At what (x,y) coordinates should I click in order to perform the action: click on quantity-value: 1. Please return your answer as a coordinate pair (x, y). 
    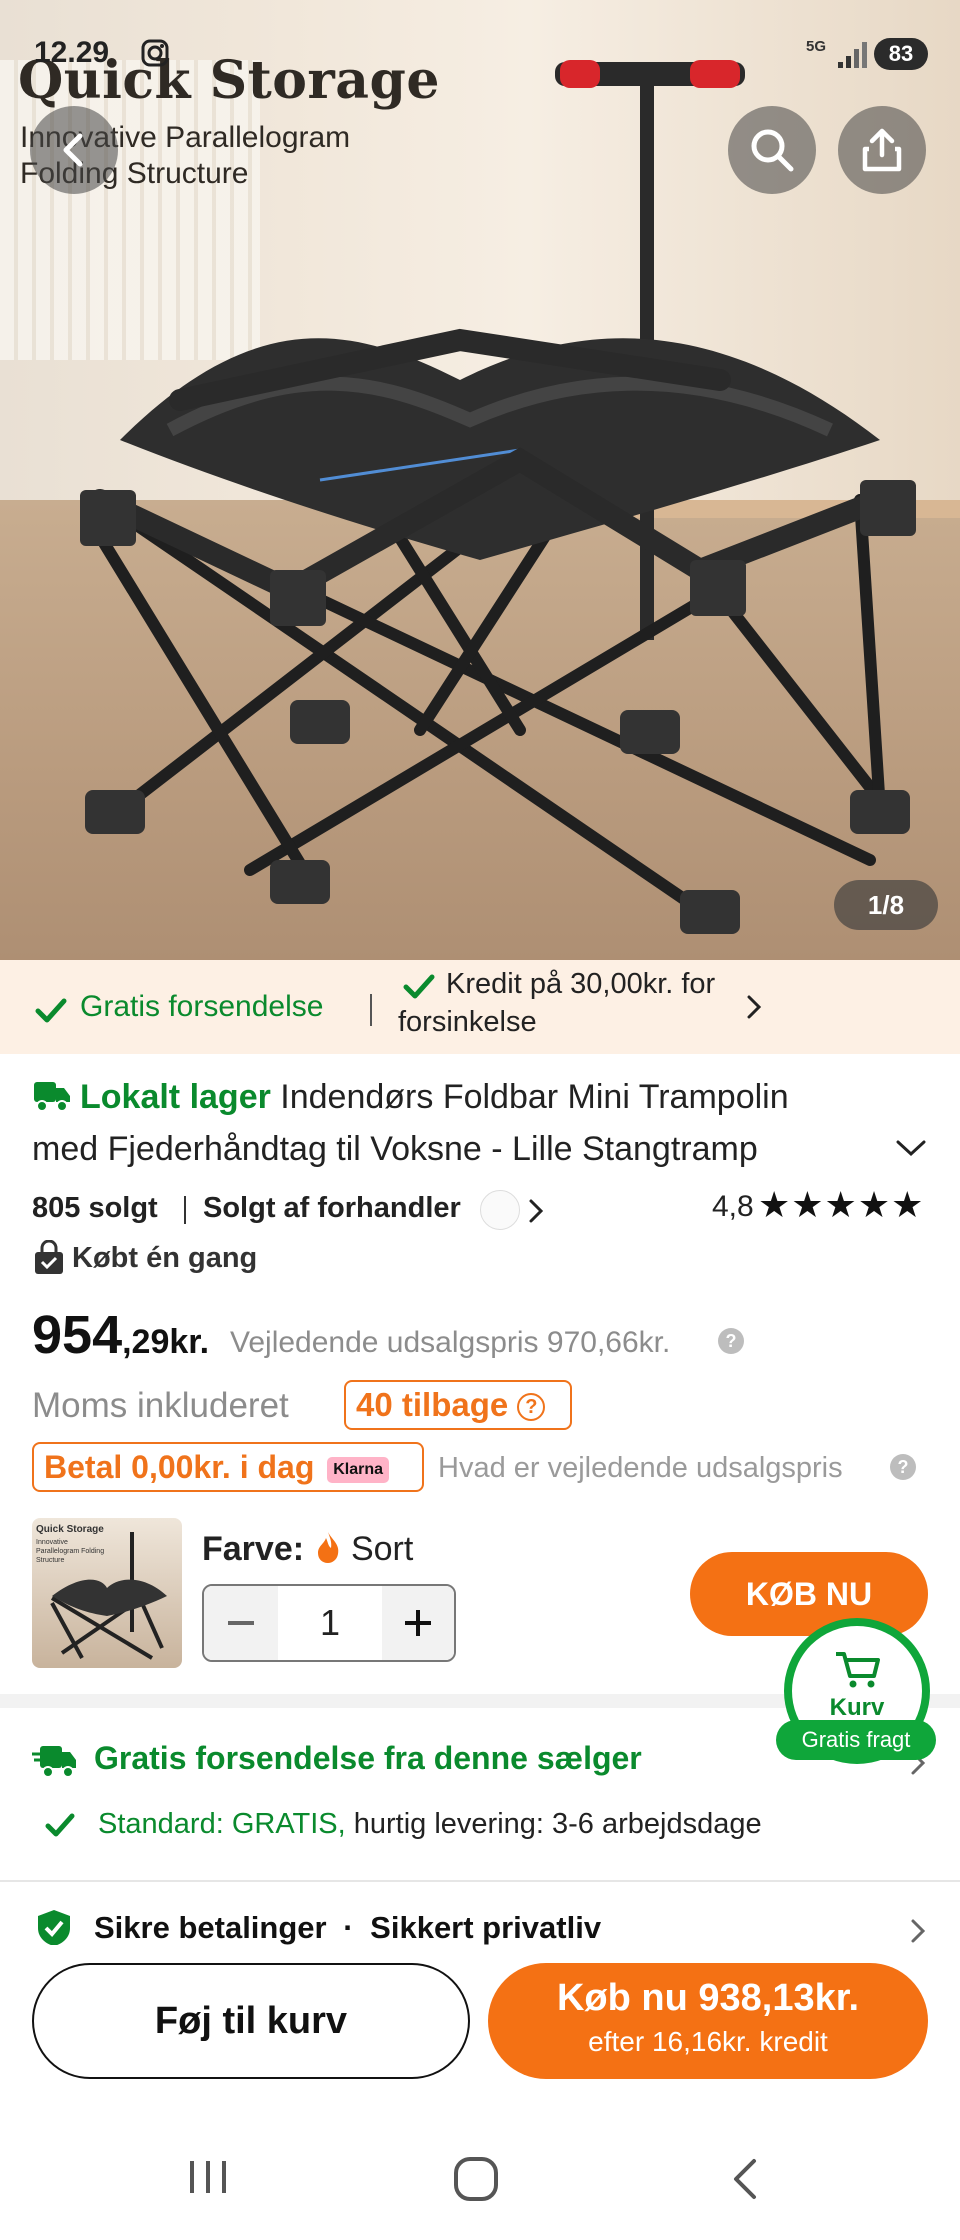
    Looking at the image, I should click on (330, 1623).